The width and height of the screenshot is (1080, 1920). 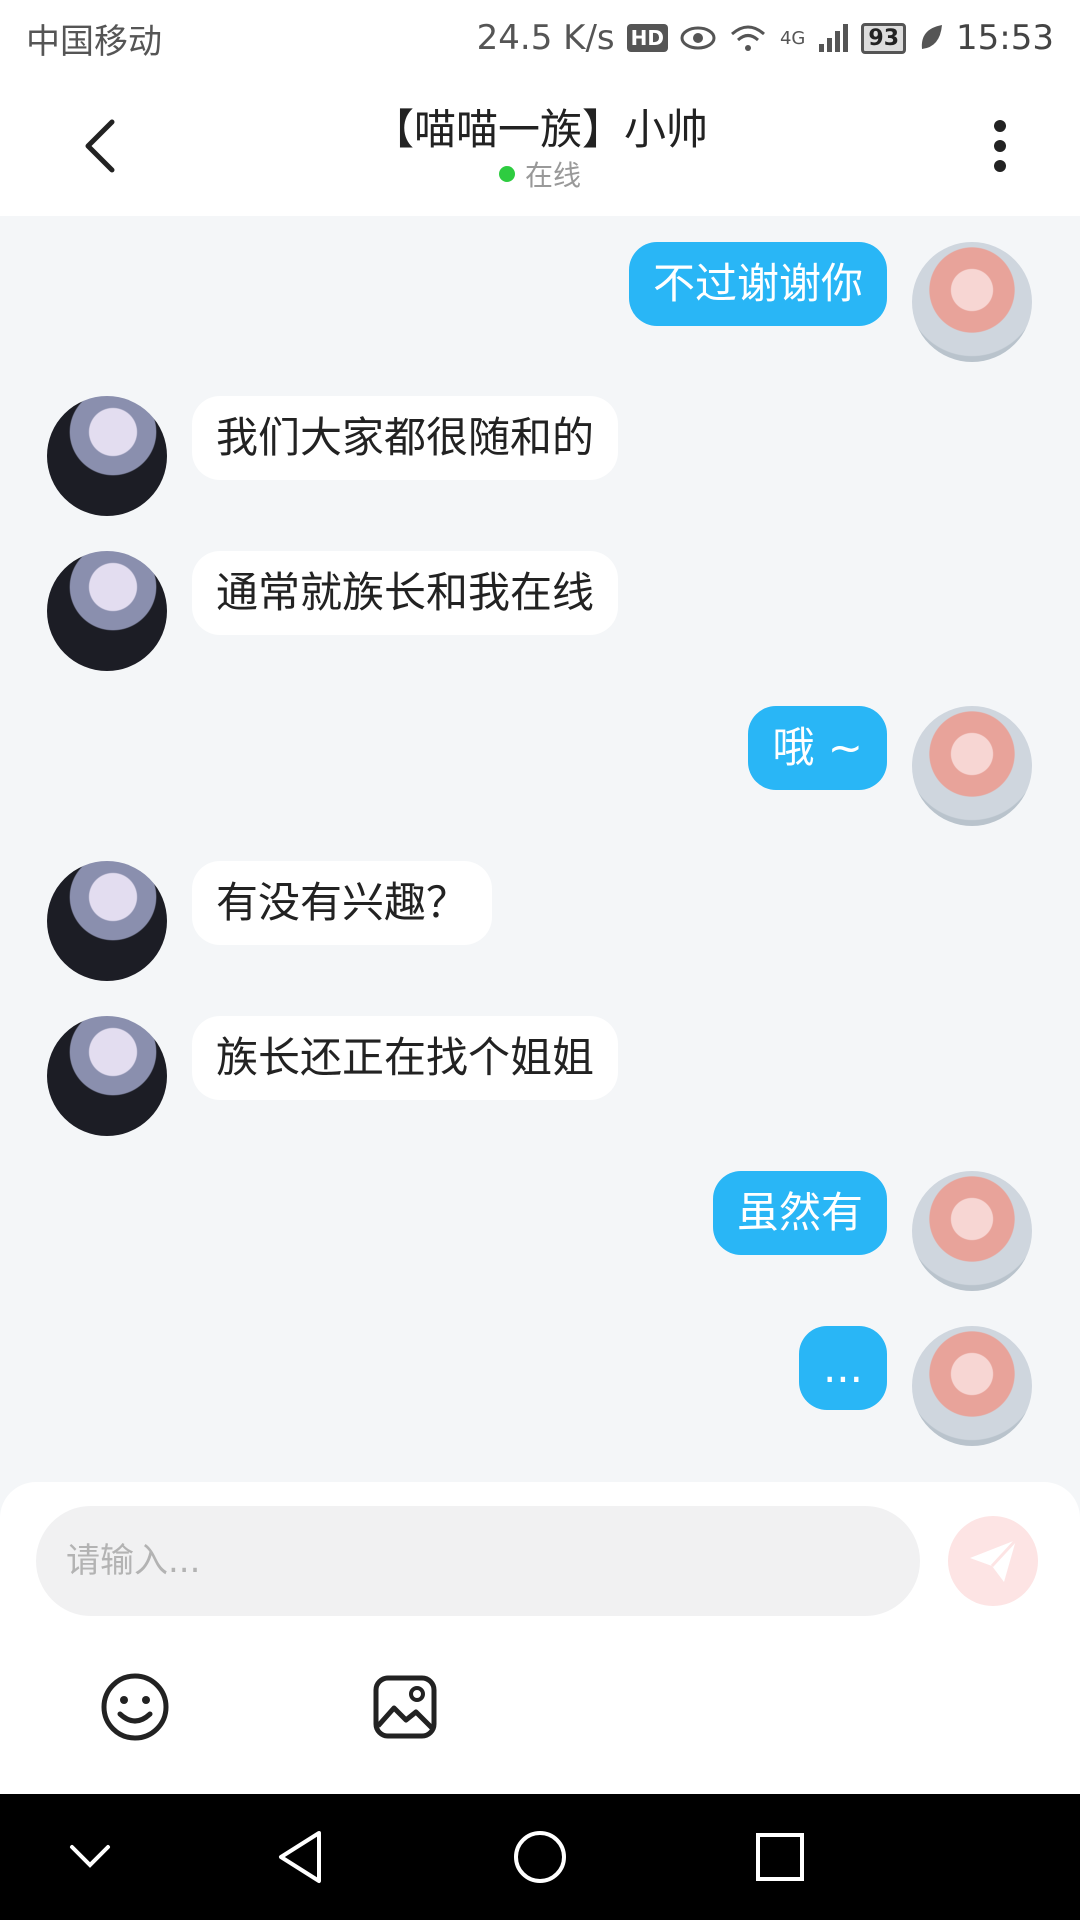 I want to click on message-row: 通常就族长和我在线, so click(x=540, y=611).